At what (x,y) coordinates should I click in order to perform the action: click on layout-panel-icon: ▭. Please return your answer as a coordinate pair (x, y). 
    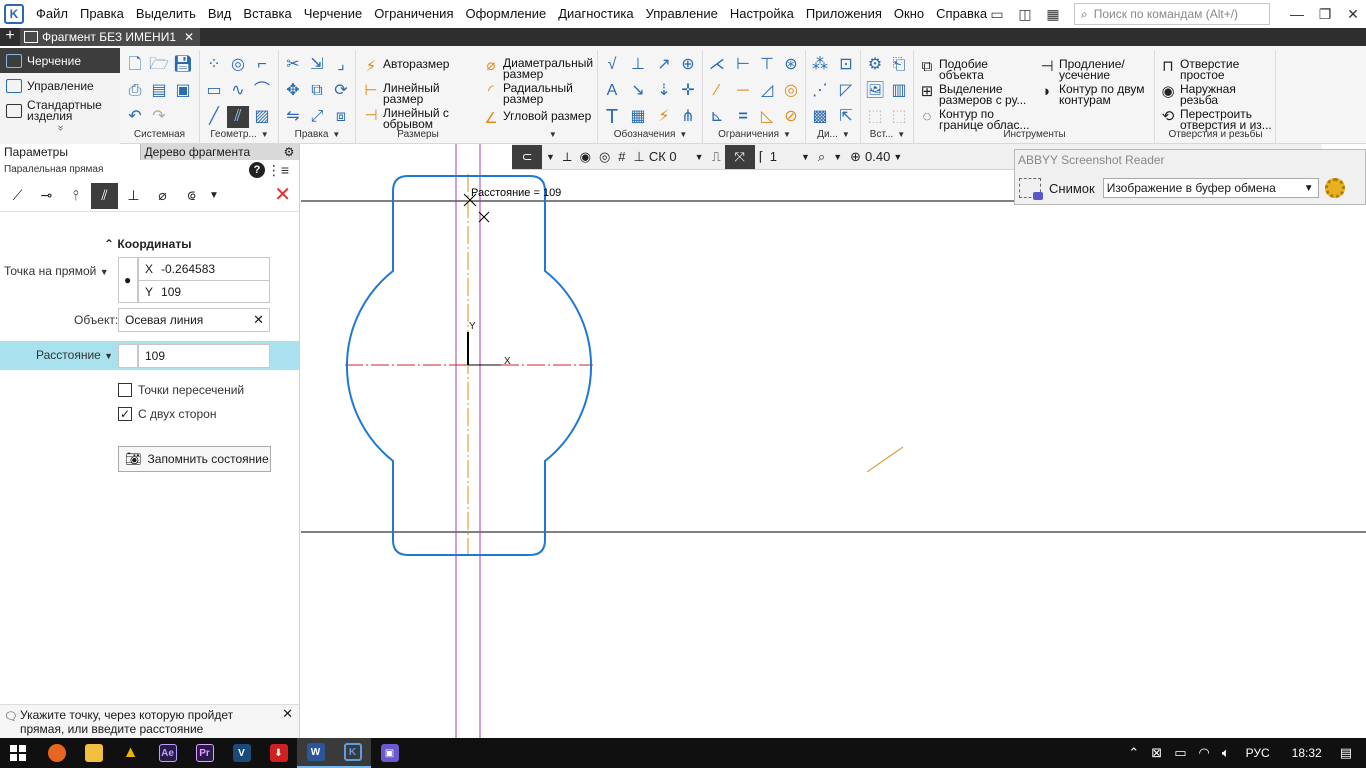
    Looking at the image, I should click on (997, 14).